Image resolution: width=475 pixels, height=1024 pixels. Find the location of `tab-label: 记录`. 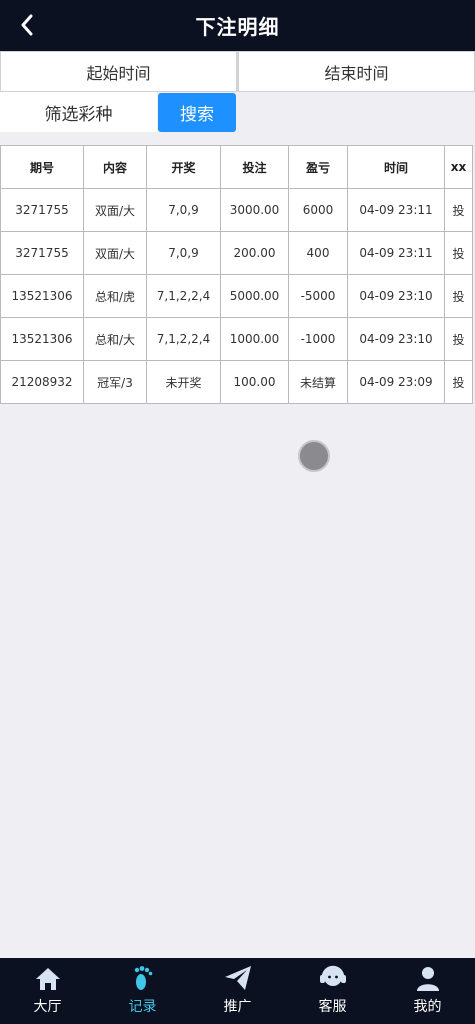

tab-label: 记录 is located at coordinates (142, 1007).